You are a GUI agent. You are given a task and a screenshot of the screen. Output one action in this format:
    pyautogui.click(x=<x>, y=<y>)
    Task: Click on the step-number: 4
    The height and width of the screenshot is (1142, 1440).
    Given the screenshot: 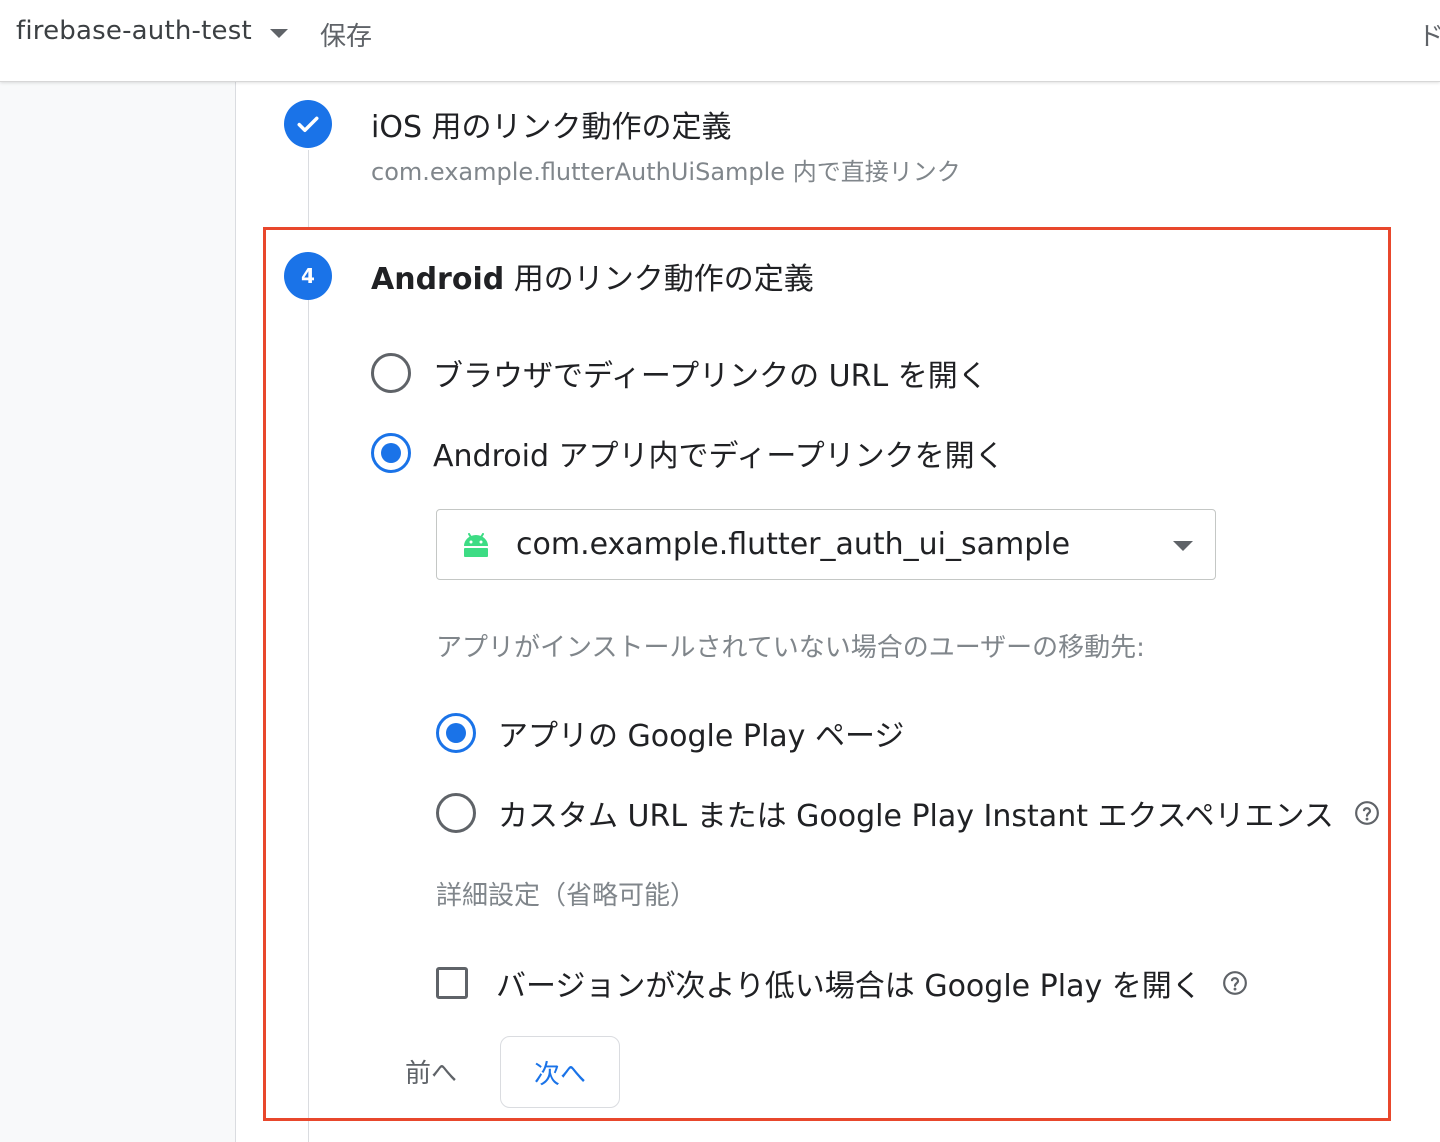 What is the action you would take?
    pyautogui.click(x=308, y=276)
    